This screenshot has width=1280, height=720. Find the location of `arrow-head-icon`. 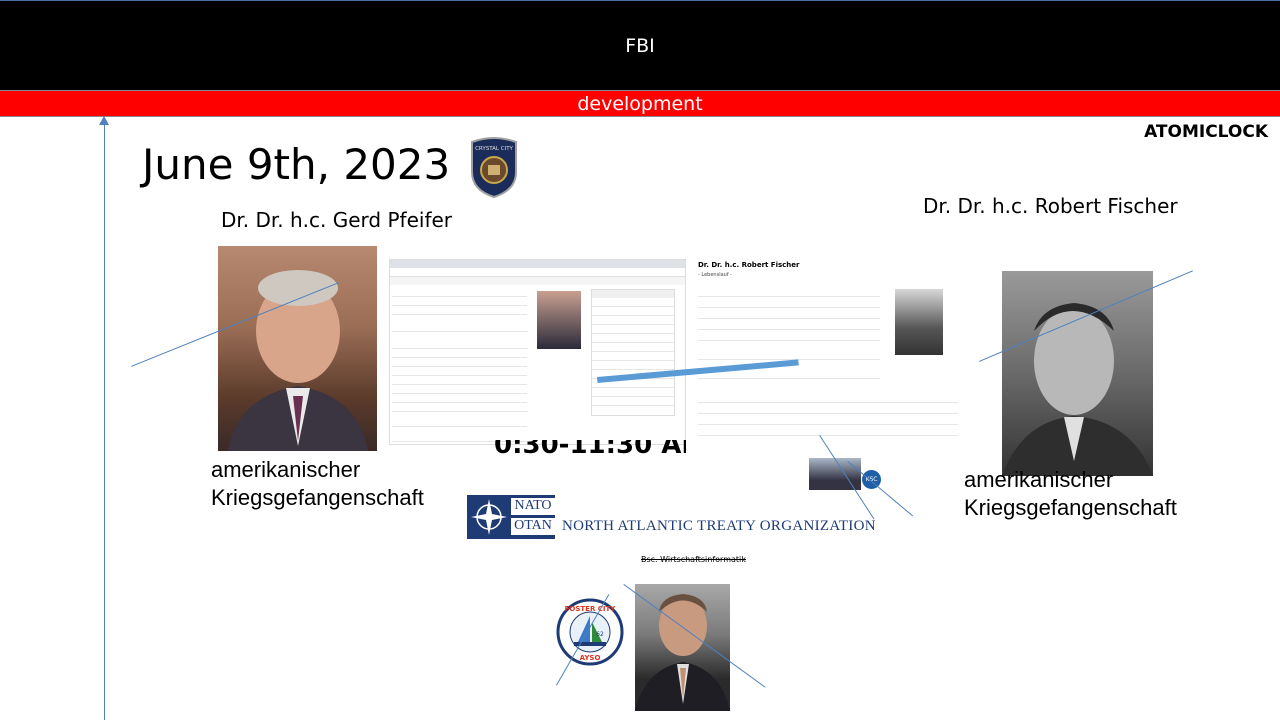

arrow-head-icon is located at coordinates (104, 120).